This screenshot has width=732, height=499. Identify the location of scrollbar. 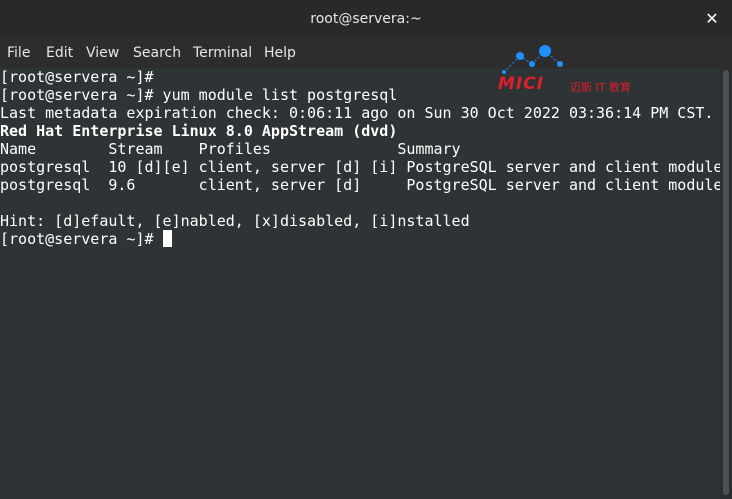
(726, 283).